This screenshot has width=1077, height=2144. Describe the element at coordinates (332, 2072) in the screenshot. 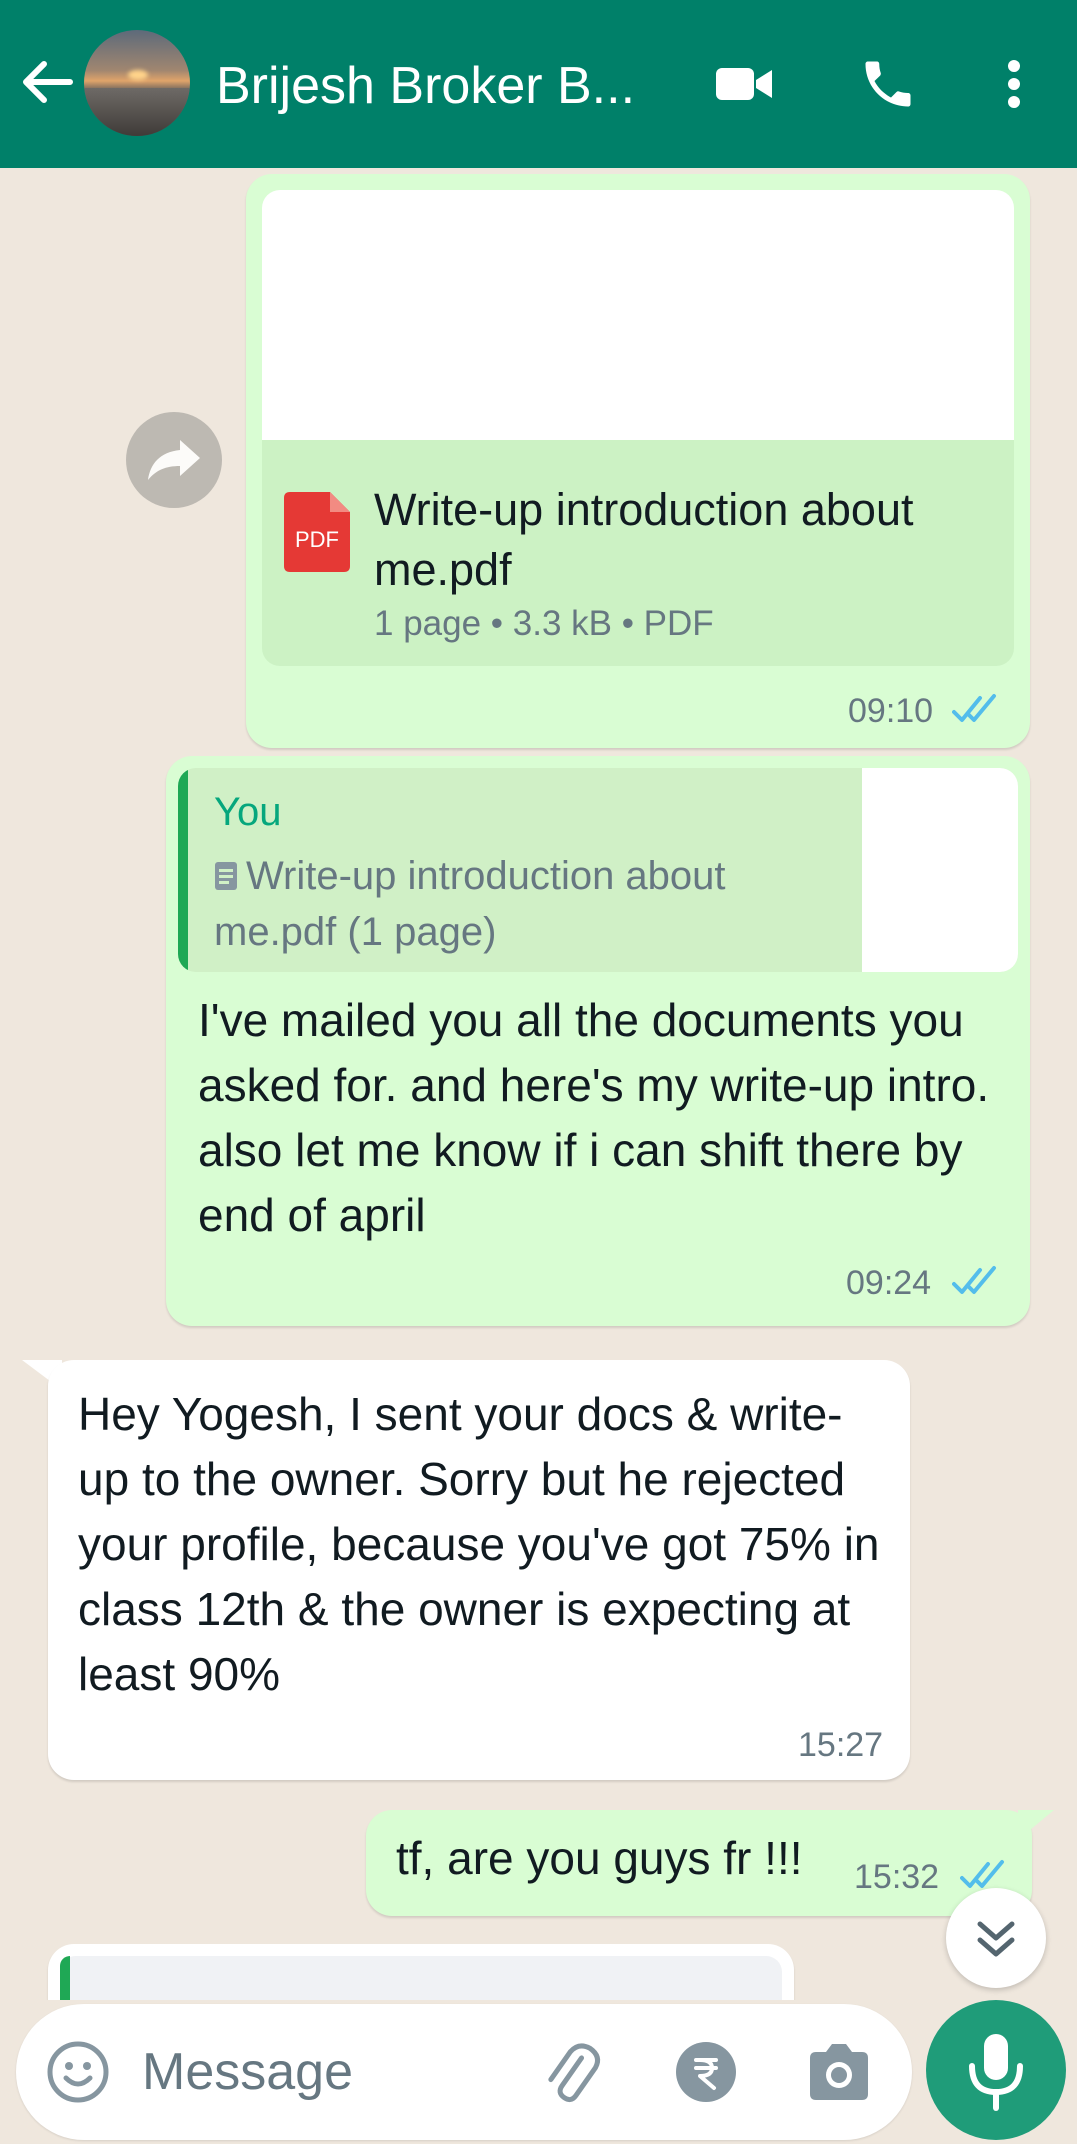

I see `message-input` at that location.